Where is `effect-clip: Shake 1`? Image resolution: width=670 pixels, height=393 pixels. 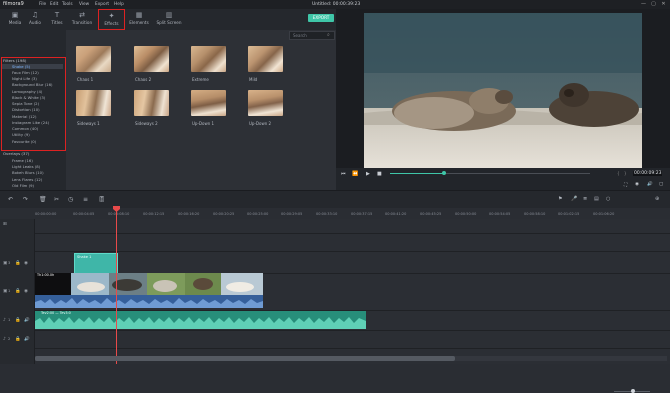 effect-clip: Shake 1 is located at coordinates (96, 263).